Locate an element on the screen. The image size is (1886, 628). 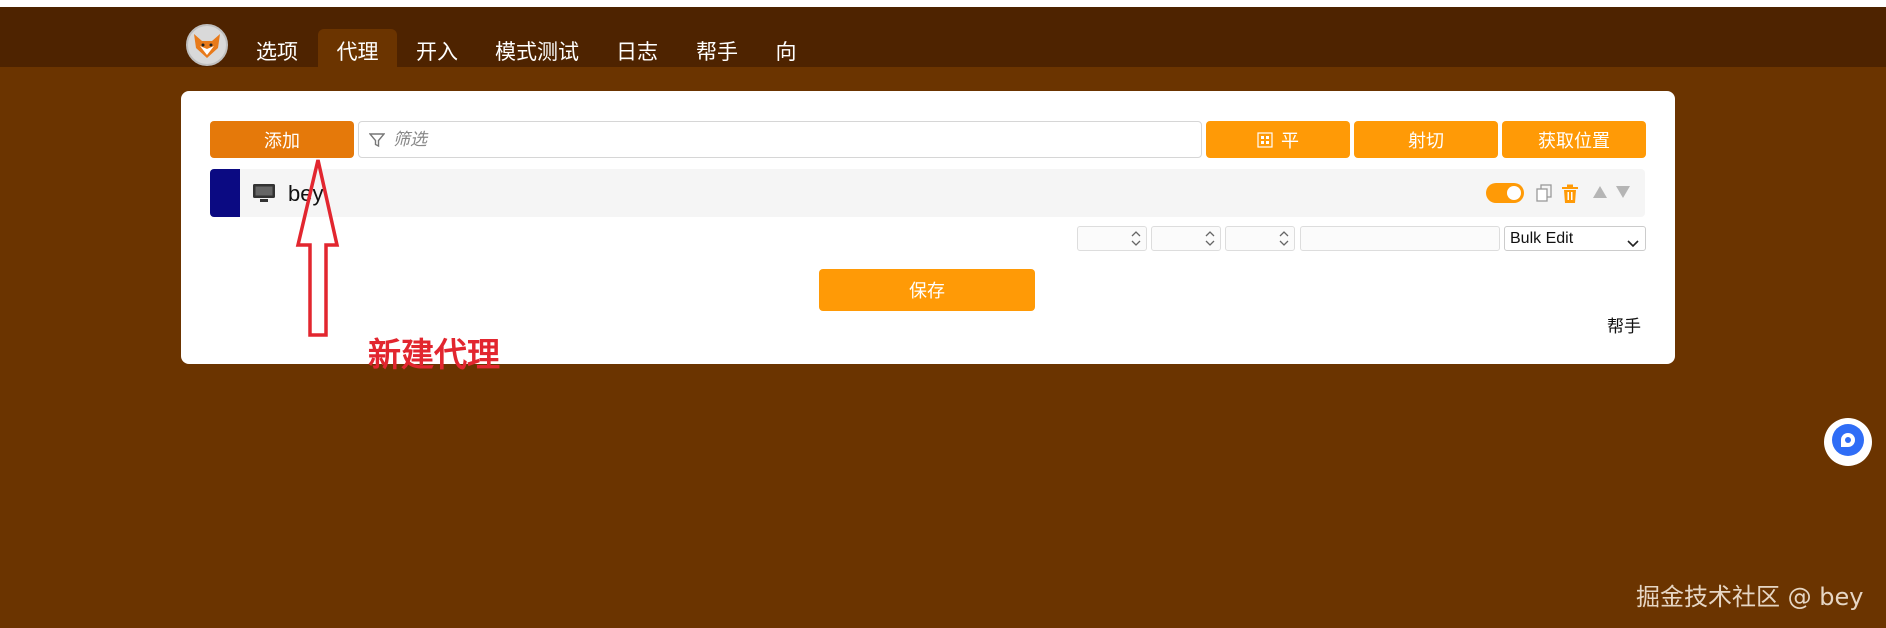
get-location-button: 获取位置 is located at coordinates (1574, 139).